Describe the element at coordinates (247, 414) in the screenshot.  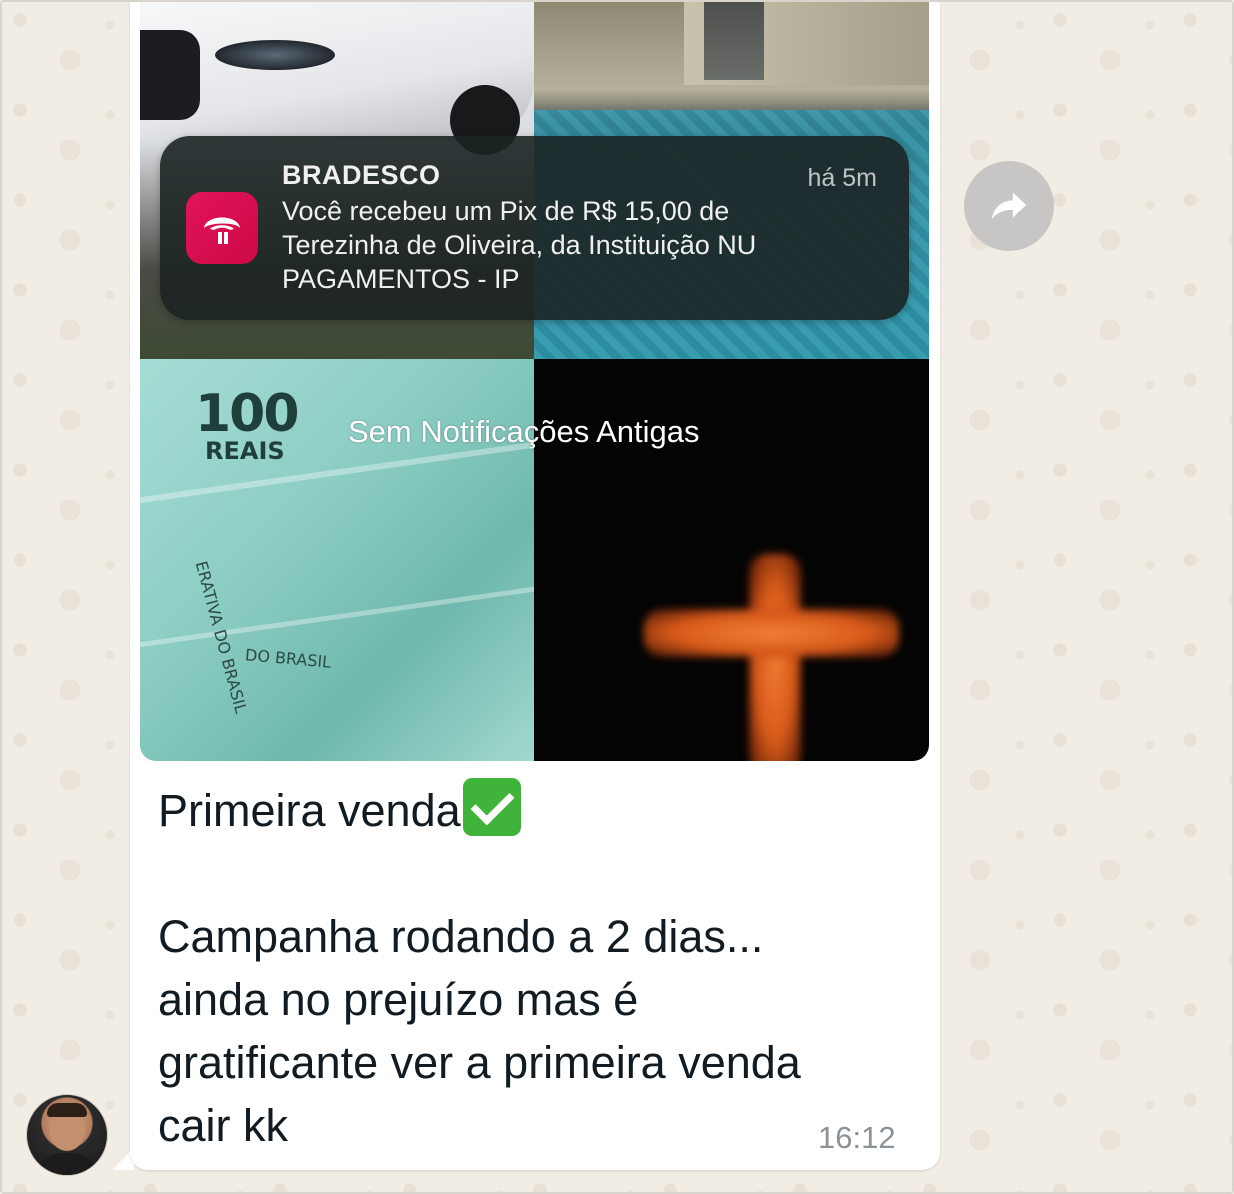
I see `banknote-number: 100` at that location.